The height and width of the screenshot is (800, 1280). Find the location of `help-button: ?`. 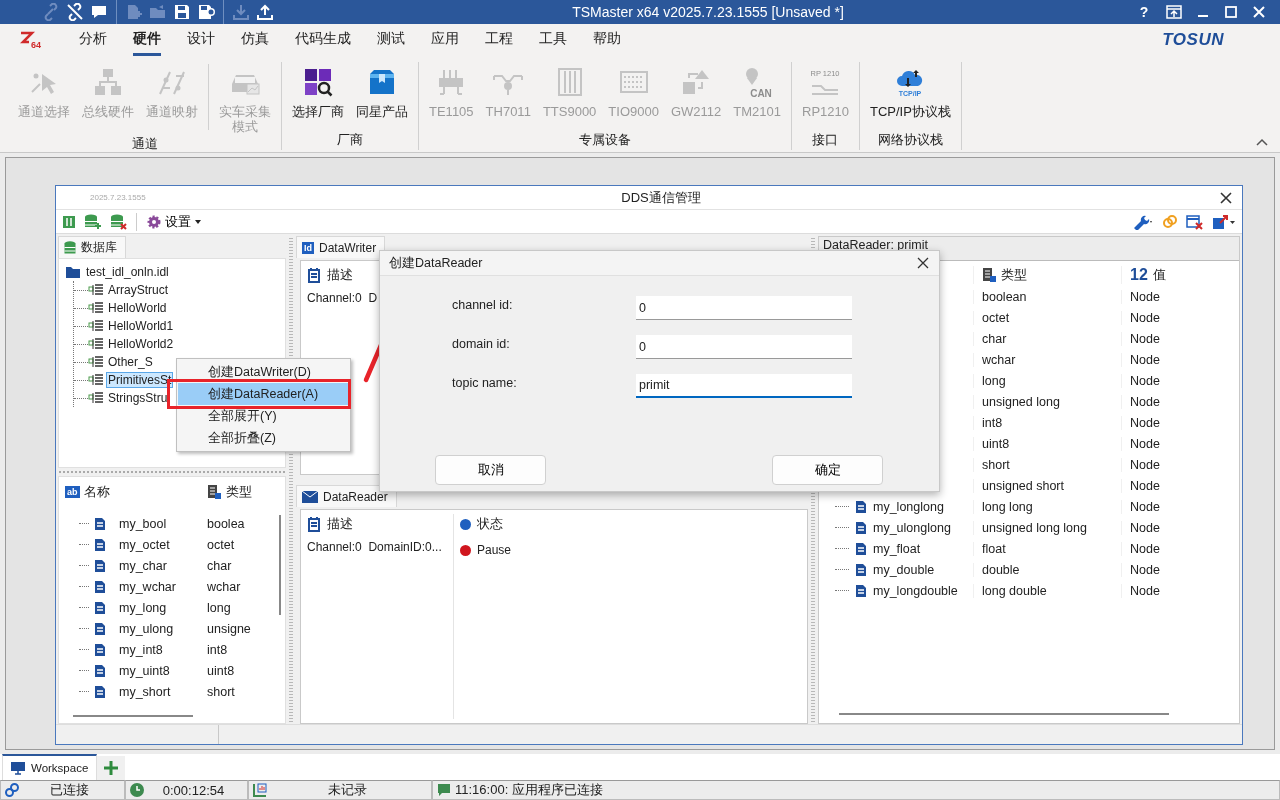

help-button: ? is located at coordinates (1144, 12).